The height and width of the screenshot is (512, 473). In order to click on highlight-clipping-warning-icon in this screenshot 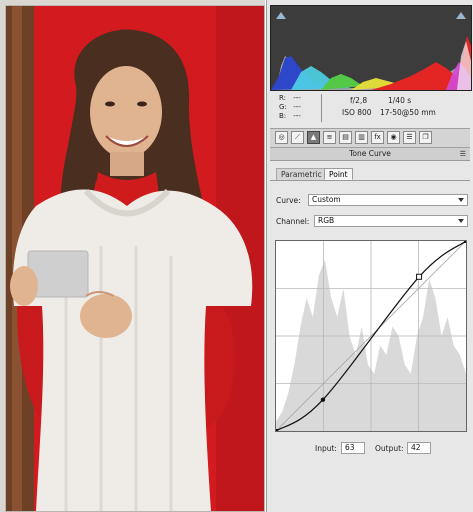, I will do `click(461, 15)`.